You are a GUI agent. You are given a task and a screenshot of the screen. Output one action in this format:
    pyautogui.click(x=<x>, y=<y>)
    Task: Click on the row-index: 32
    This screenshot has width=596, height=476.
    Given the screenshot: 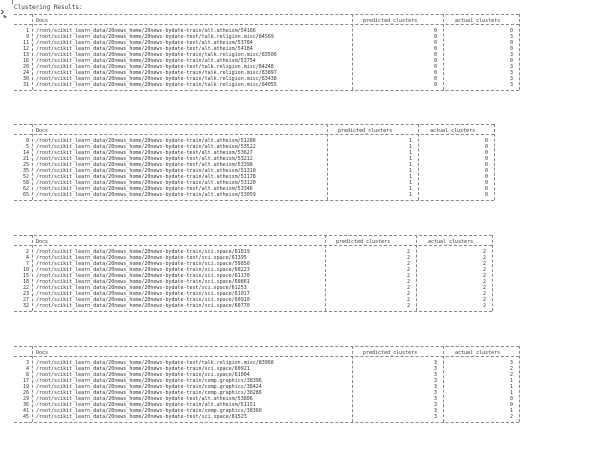 What is the action you would take?
    pyautogui.click(x=25, y=306)
    